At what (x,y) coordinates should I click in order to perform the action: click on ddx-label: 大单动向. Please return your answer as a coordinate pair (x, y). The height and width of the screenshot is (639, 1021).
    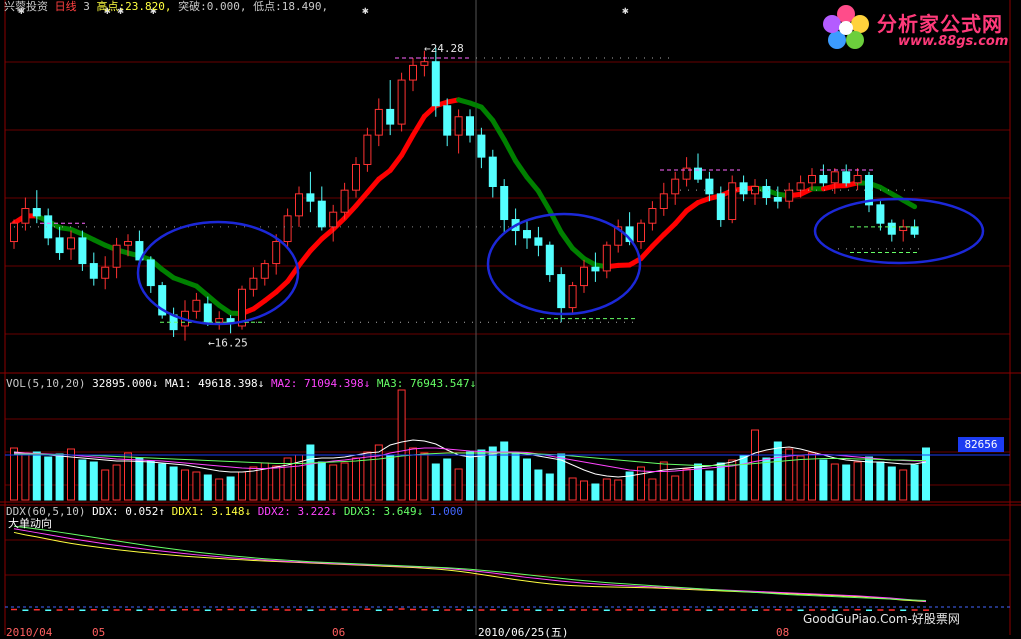
    Looking at the image, I should click on (30, 523).